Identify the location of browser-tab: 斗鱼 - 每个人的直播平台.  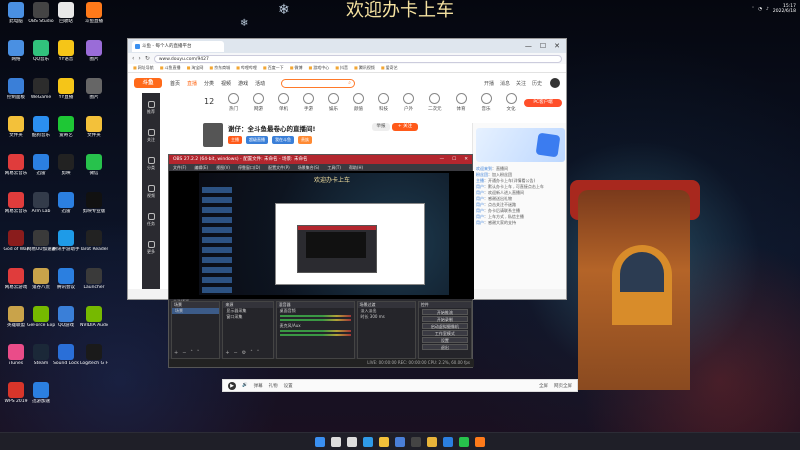
(178, 46).